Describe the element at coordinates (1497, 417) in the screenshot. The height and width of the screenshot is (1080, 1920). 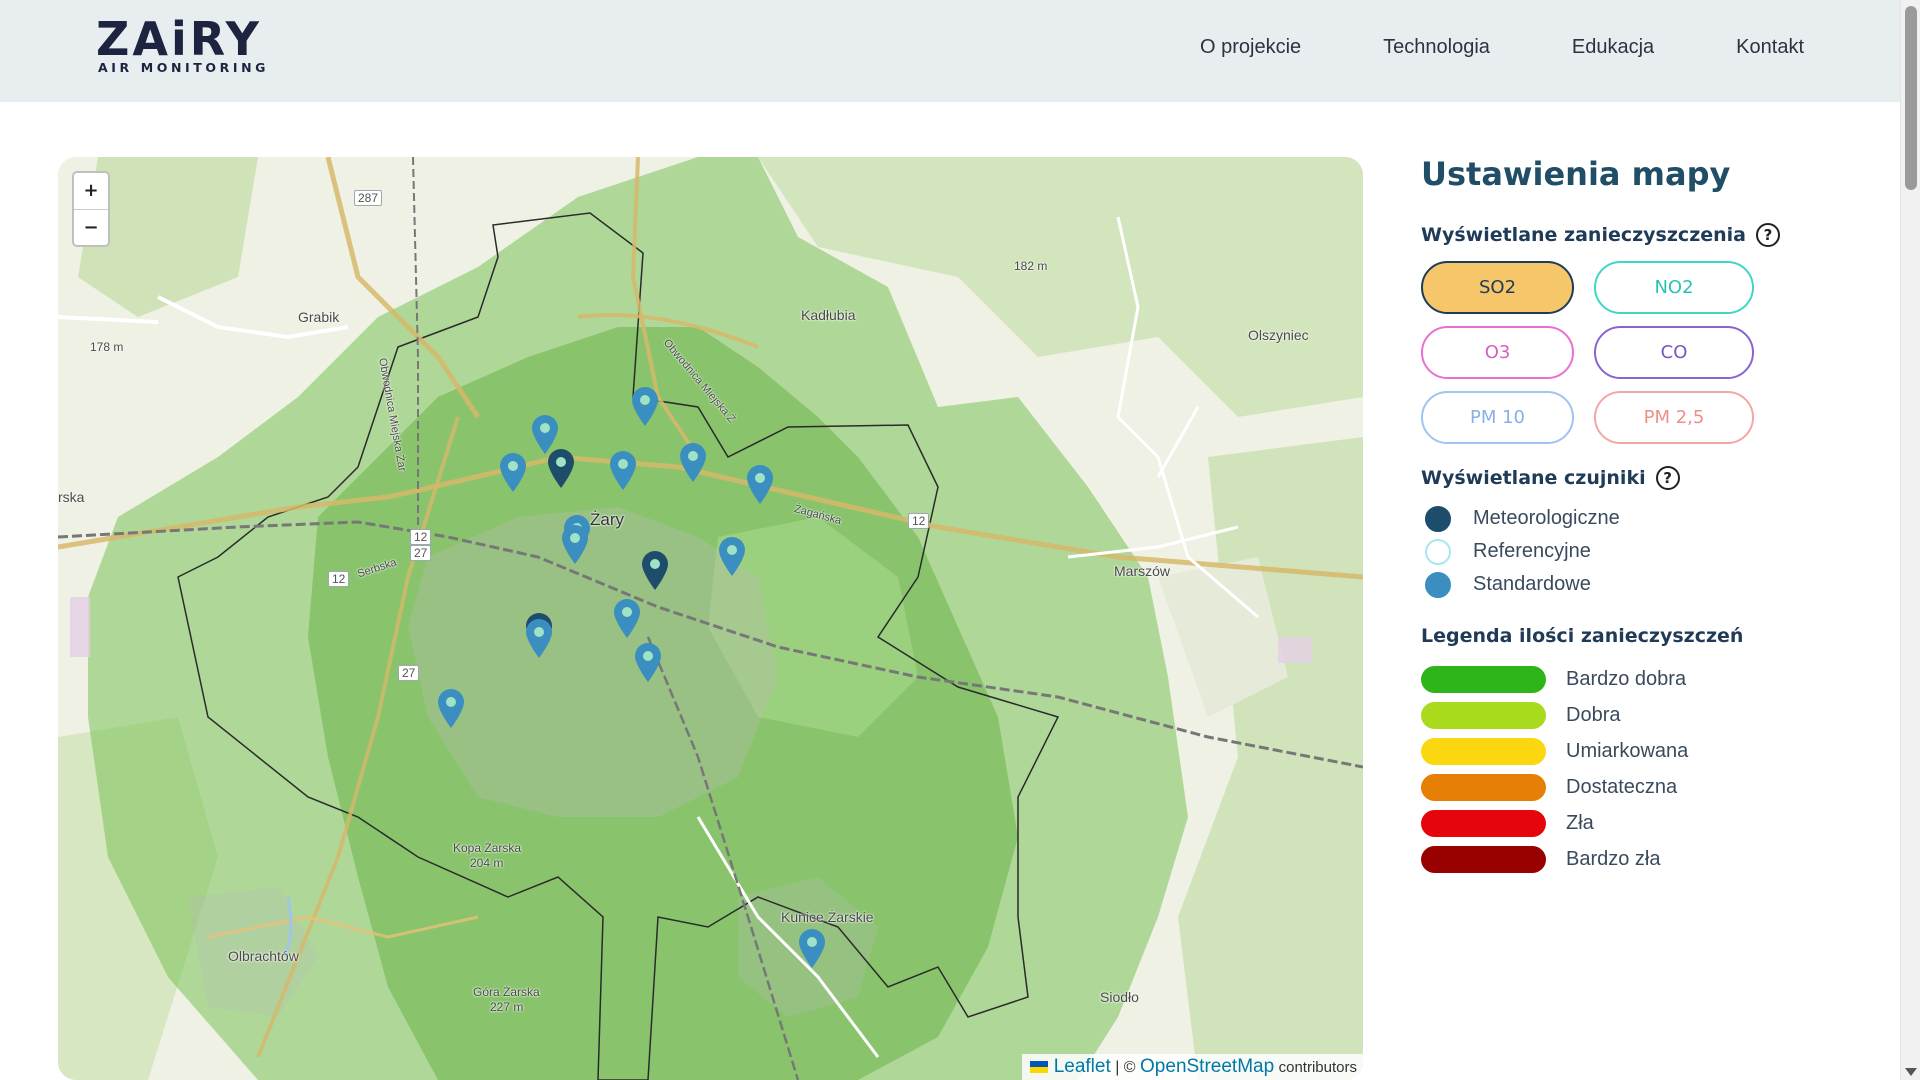
I see `pollutant-toggle-pm10: PM 10` at that location.